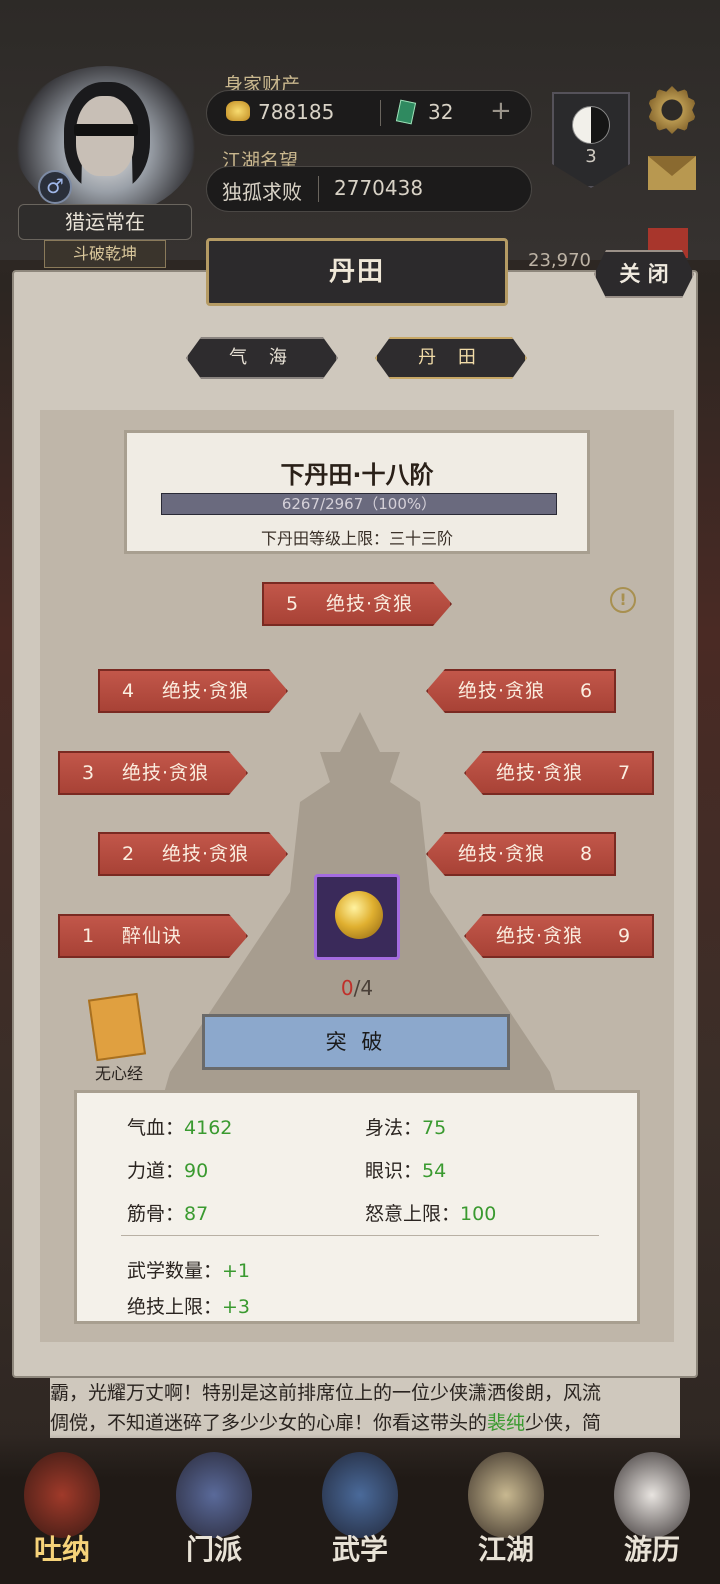 This screenshot has width=720, height=1584. What do you see at coordinates (175, 1307) in the screenshot?
I see `stat-label: 绝技上限：` at bounding box center [175, 1307].